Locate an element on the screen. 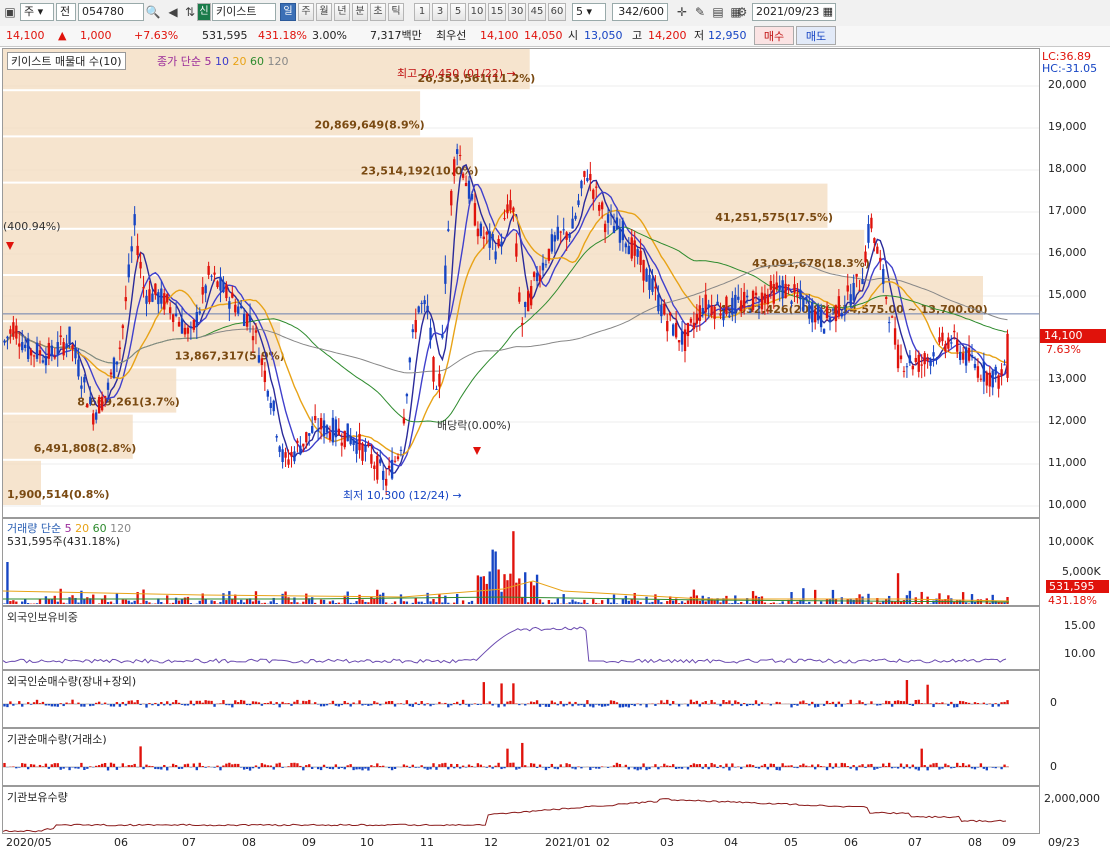 This screenshot has height=854, width=1110. stock-code-input: 054780 is located at coordinates (111, 12).